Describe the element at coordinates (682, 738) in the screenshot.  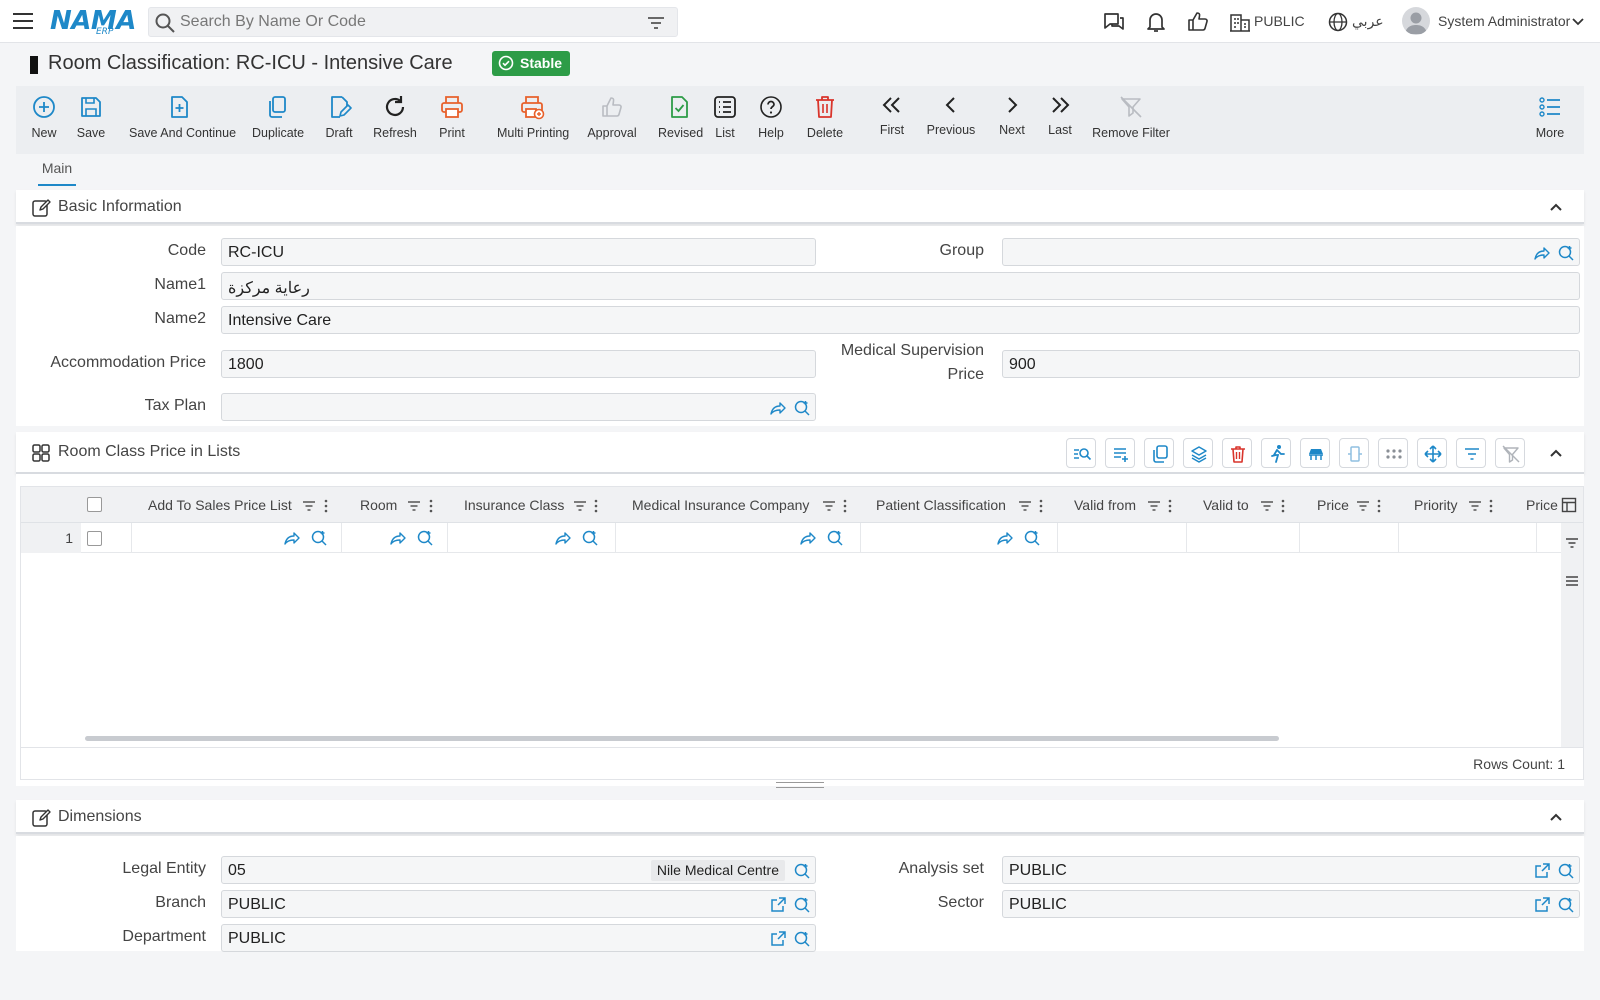
I see `horizontal-scrollbar` at that location.